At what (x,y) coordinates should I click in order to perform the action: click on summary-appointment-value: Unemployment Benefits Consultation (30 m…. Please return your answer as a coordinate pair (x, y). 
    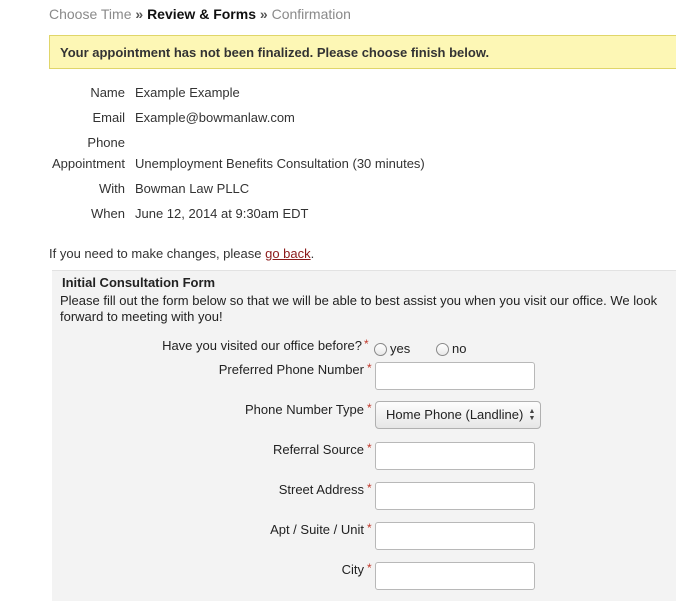
    Looking at the image, I should click on (280, 163).